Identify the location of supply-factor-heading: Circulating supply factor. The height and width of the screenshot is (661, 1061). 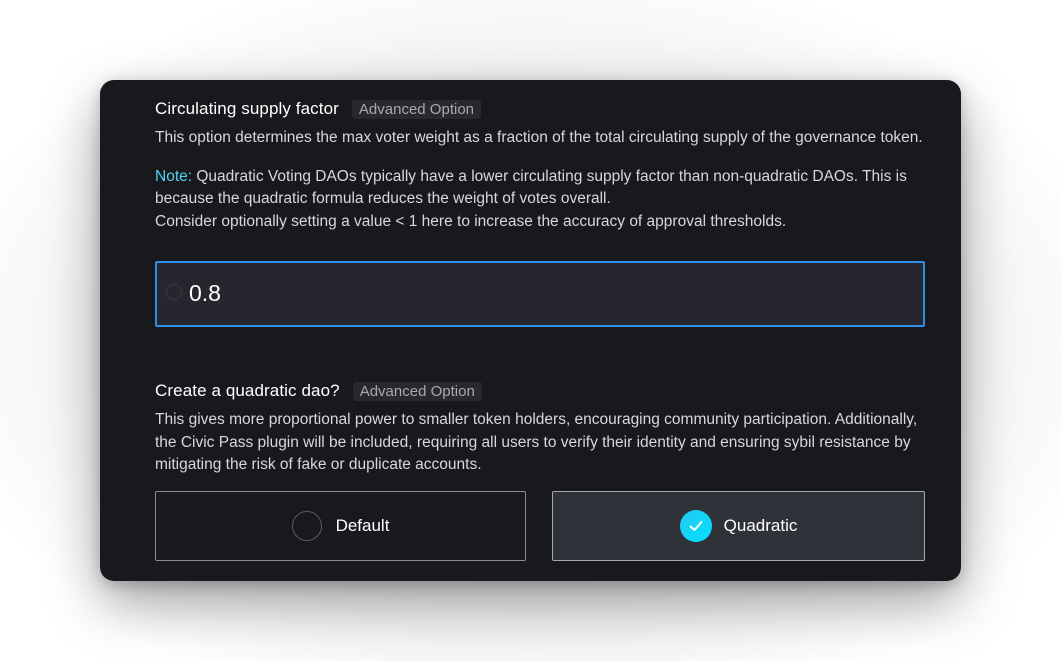
(247, 108).